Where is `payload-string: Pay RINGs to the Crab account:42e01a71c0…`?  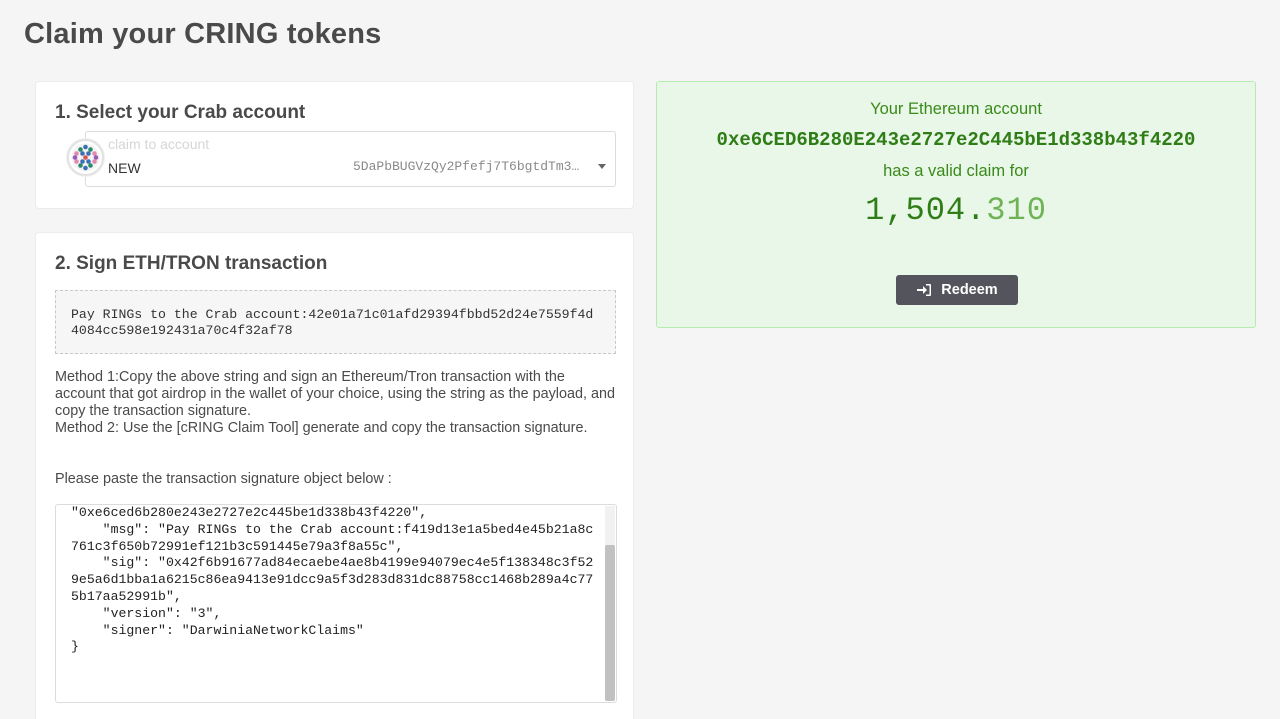 payload-string: Pay RINGs to the Crab account:42e01a71c0… is located at coordinates (335, 322).